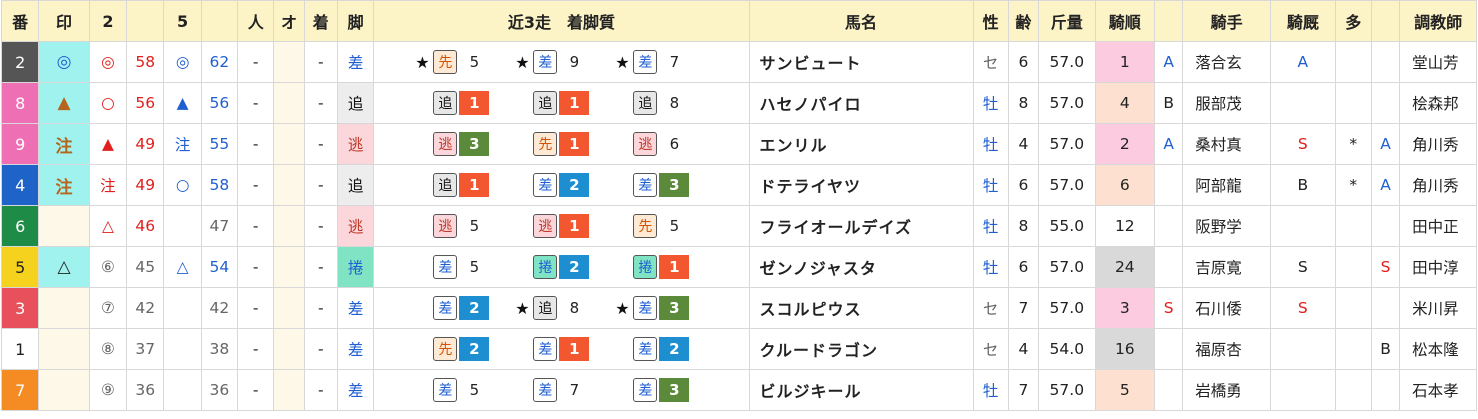 This screenshot has height=419, width=1478. What do you see at coordinates (219, 62) in the screenshot?
I see `index-5: 62` at bounding box center [219, 62].